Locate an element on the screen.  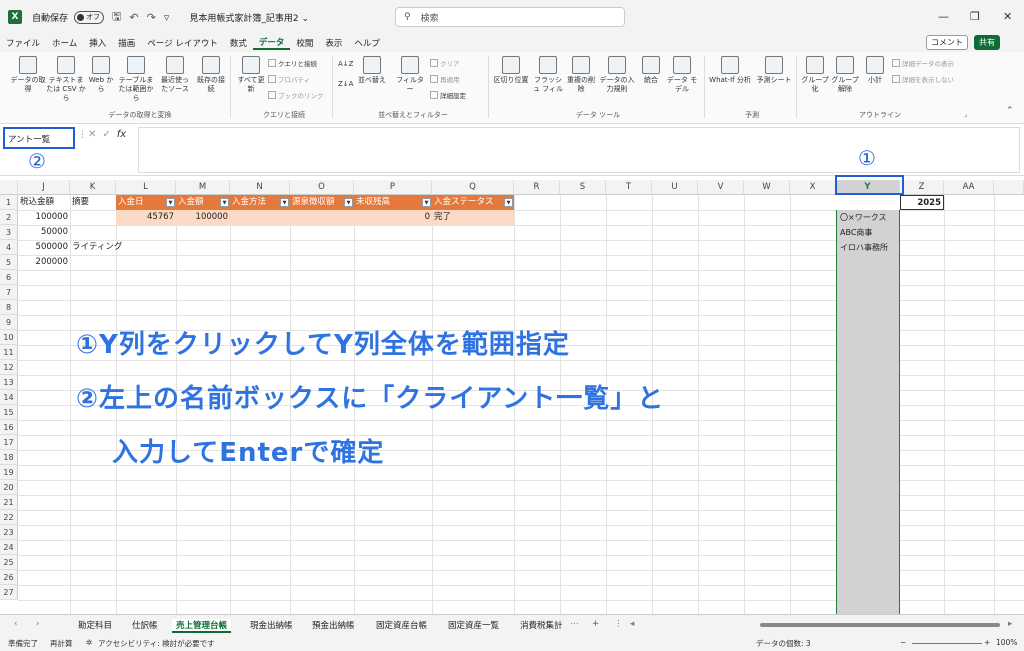
flash-fill-button: フラッシュ フィル is located at coordinates (548, 75).